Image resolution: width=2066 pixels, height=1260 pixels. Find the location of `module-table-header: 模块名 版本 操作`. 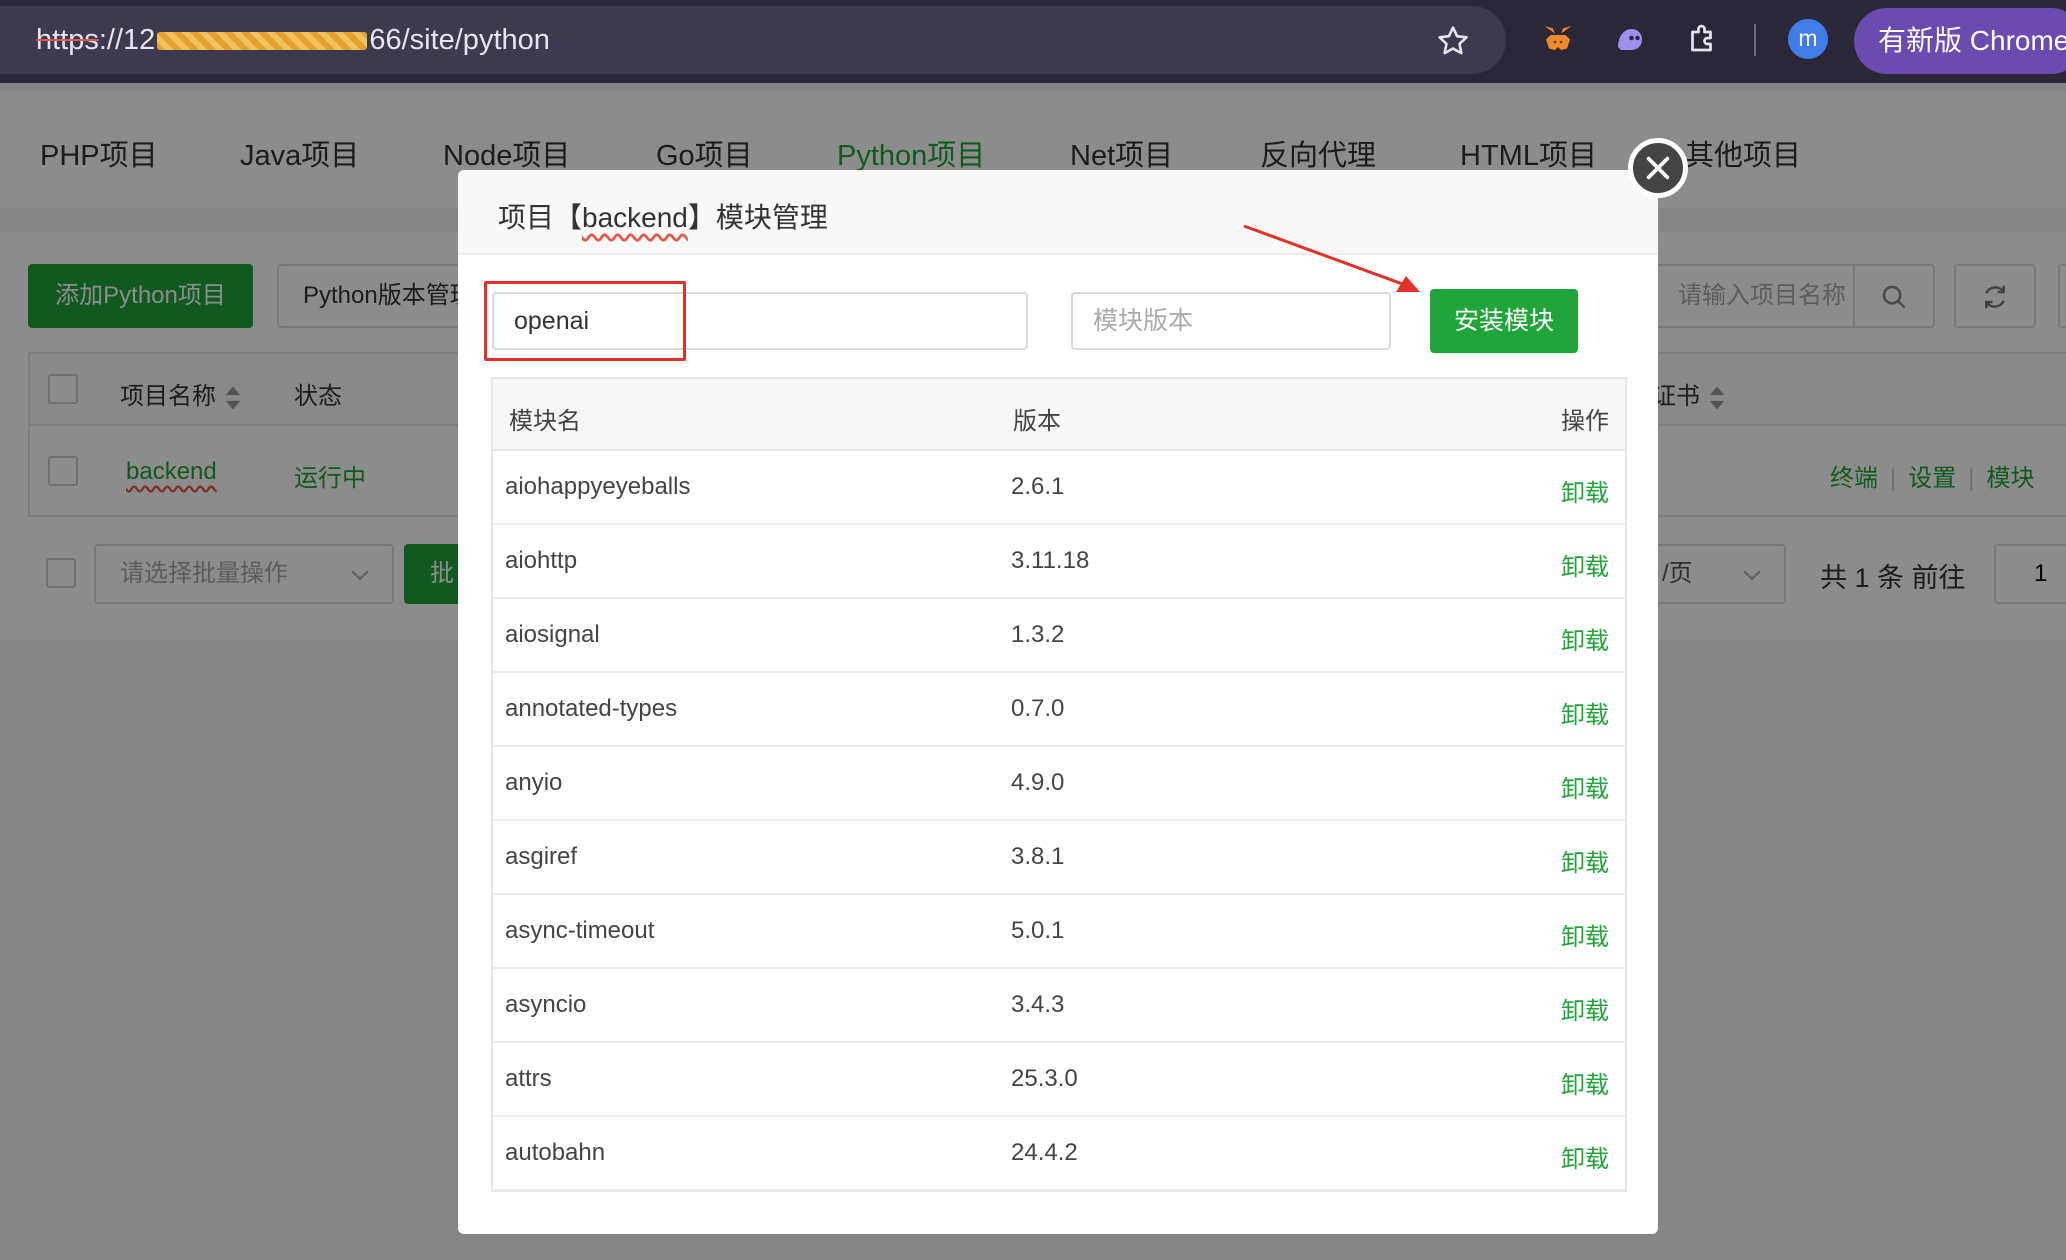

module-table-header: 模块名 版本 操作 is located at coordinates (1059, 415).